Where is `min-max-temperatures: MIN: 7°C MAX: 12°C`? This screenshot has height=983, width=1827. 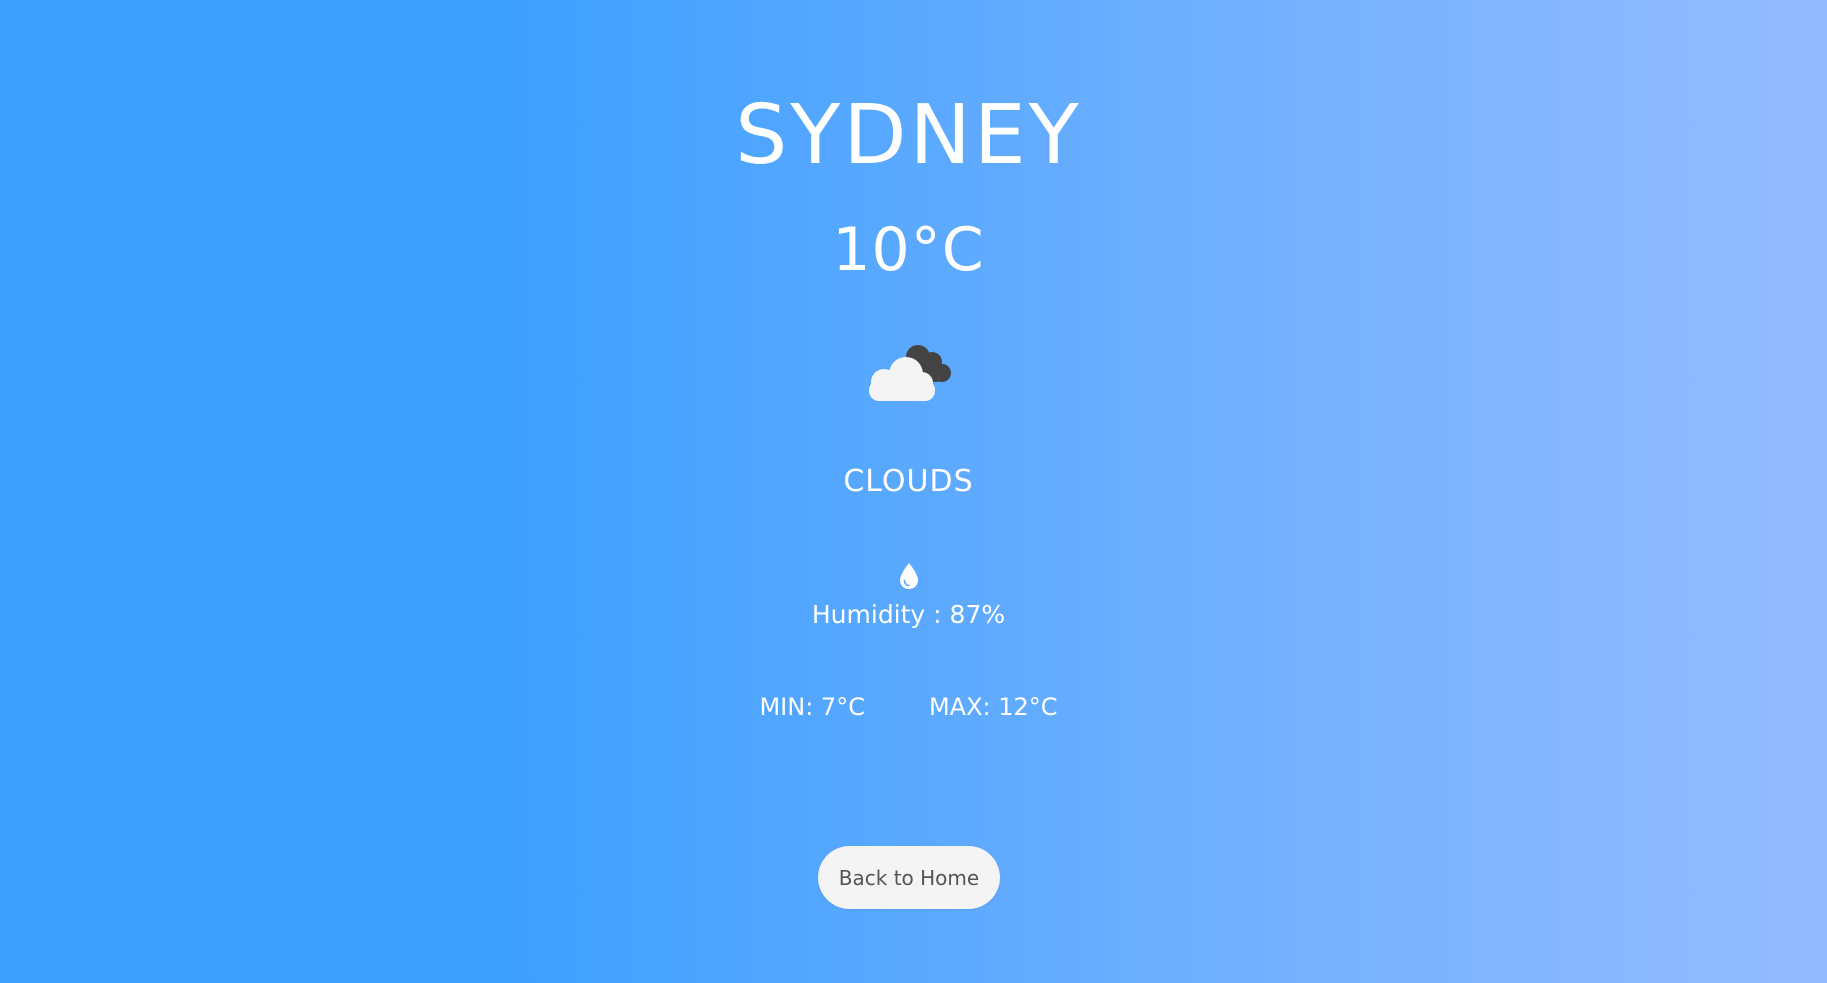 min-max-temperatures: MIN: 7°C MAX: 12°C is located at coordinates (908, 707).